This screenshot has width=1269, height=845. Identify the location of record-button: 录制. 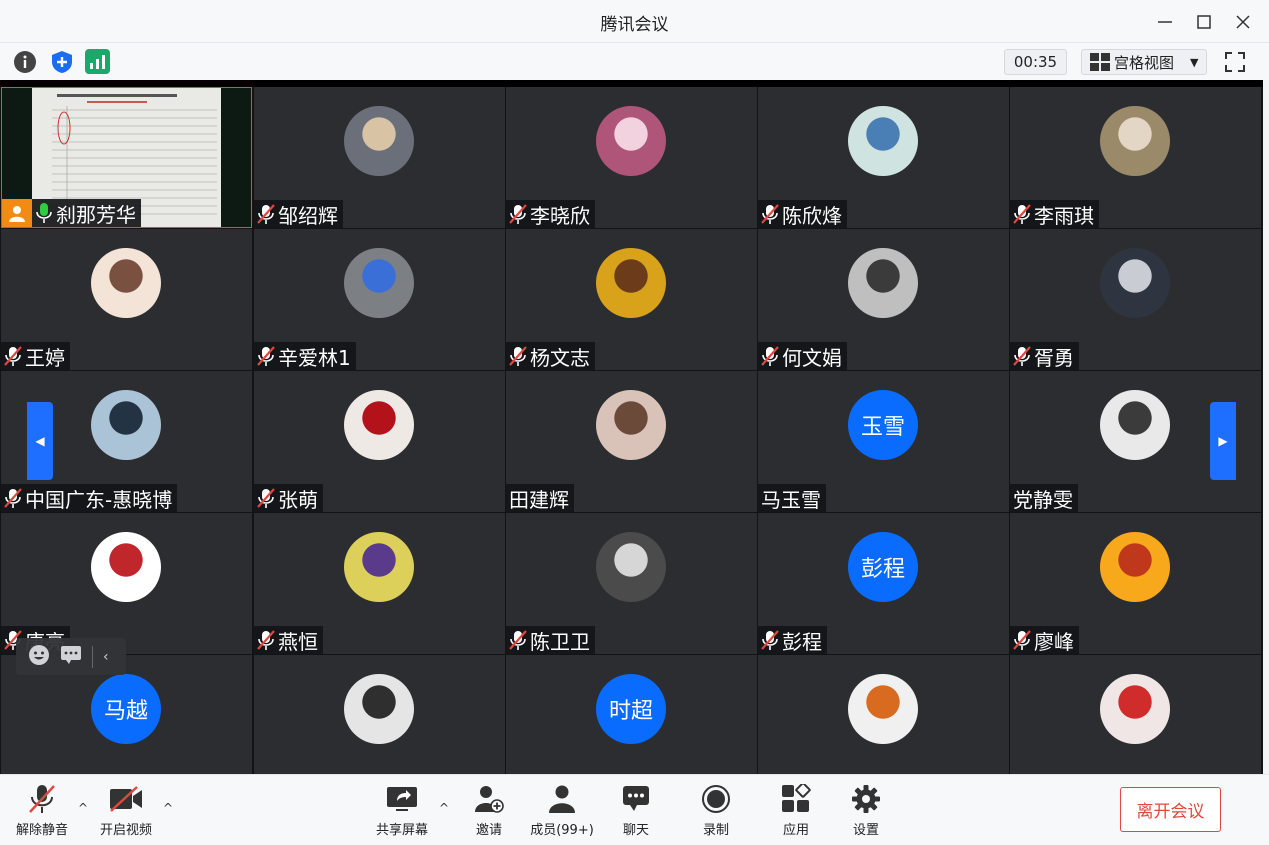
(716, 810).